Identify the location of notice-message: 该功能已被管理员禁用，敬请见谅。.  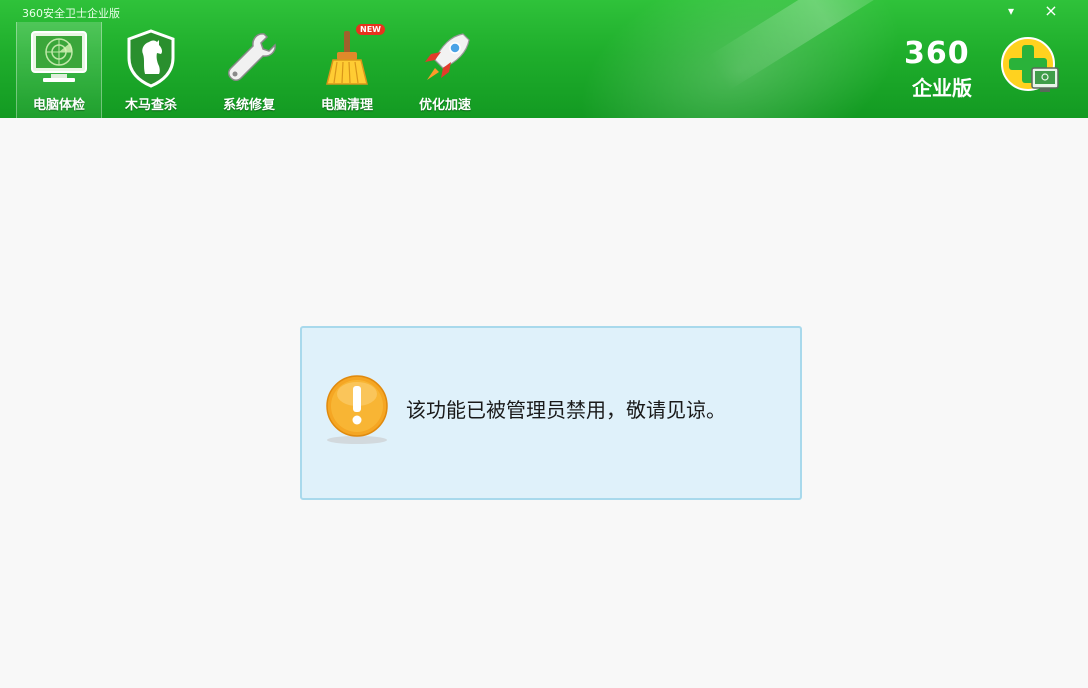
(566, 410).